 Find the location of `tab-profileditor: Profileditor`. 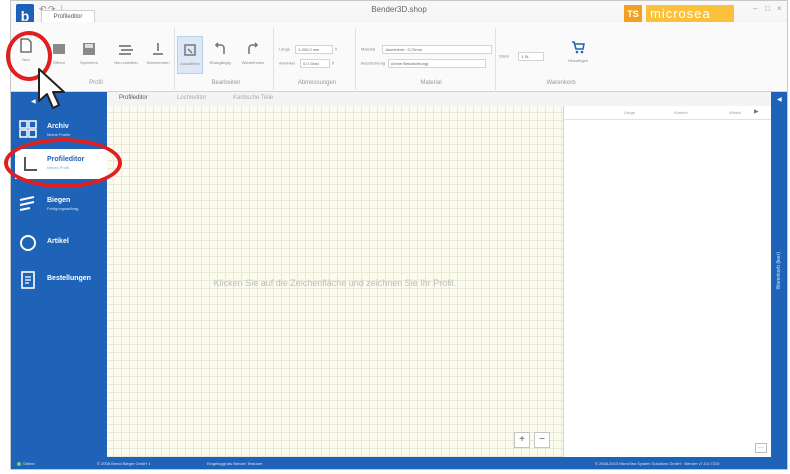

tab-profileditor: Profileditor is located at coordinates (133, 98).